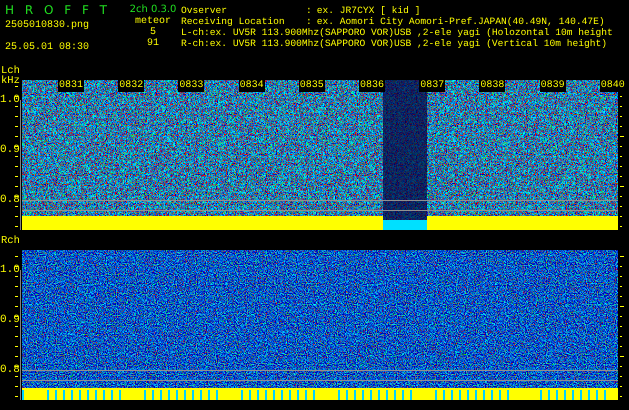 This screenshot has width=629, height=410. Describe the element at coordinates (251, 86) in the screenshot. I see `time-label: 0834` at that location.